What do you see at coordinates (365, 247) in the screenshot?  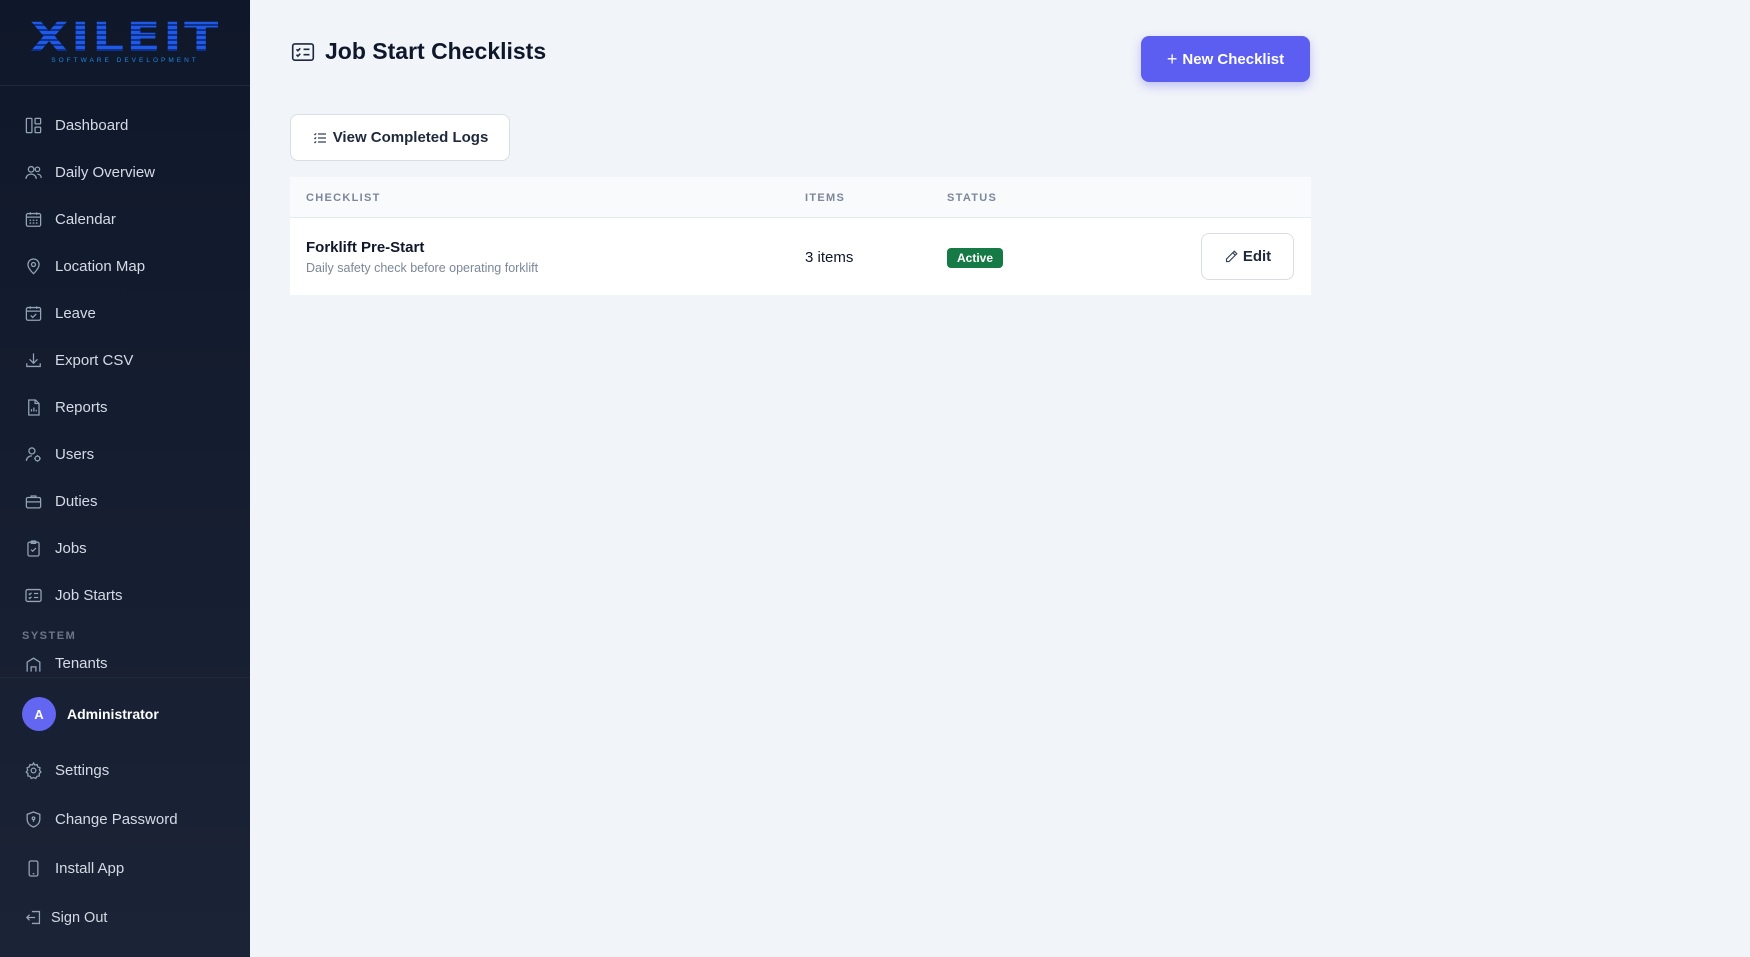 I see `checklist-name: Forklift Pre-Start` at bounding box center [365, 247].